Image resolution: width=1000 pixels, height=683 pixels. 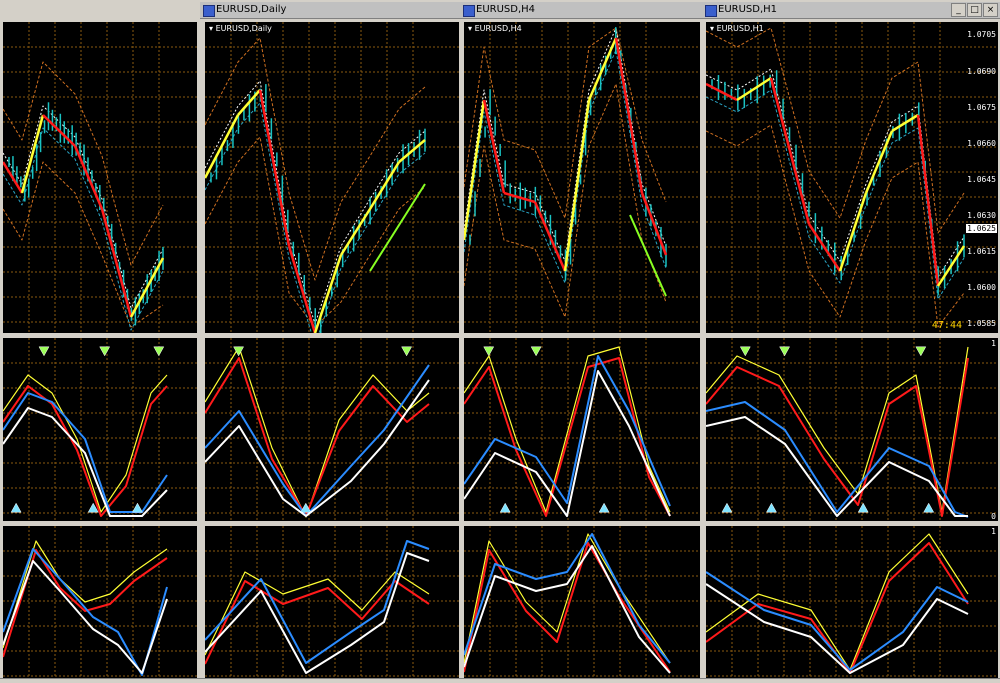 I want to click on osc-axis-bottom: 0, so click(x=993, y=516).